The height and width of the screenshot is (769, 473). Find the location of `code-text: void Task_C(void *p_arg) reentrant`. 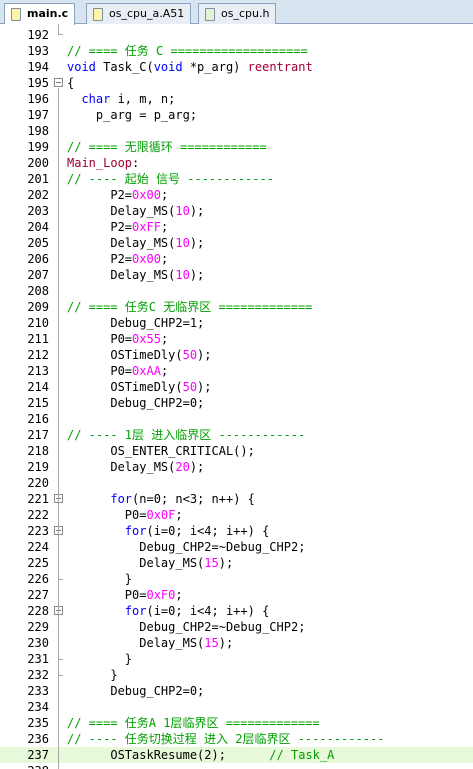

code-text: void Task_C(void *p_arg) reentrant is located at coordinates (190, 67).